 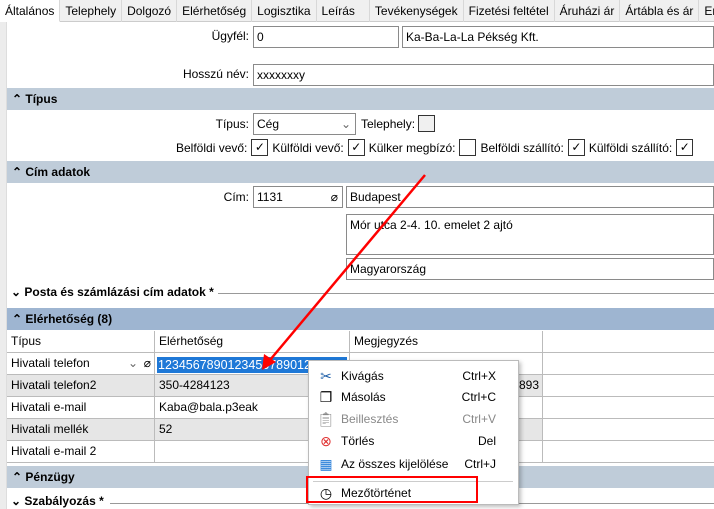 I want to click on arrow-line, so click(x=347, y=267).